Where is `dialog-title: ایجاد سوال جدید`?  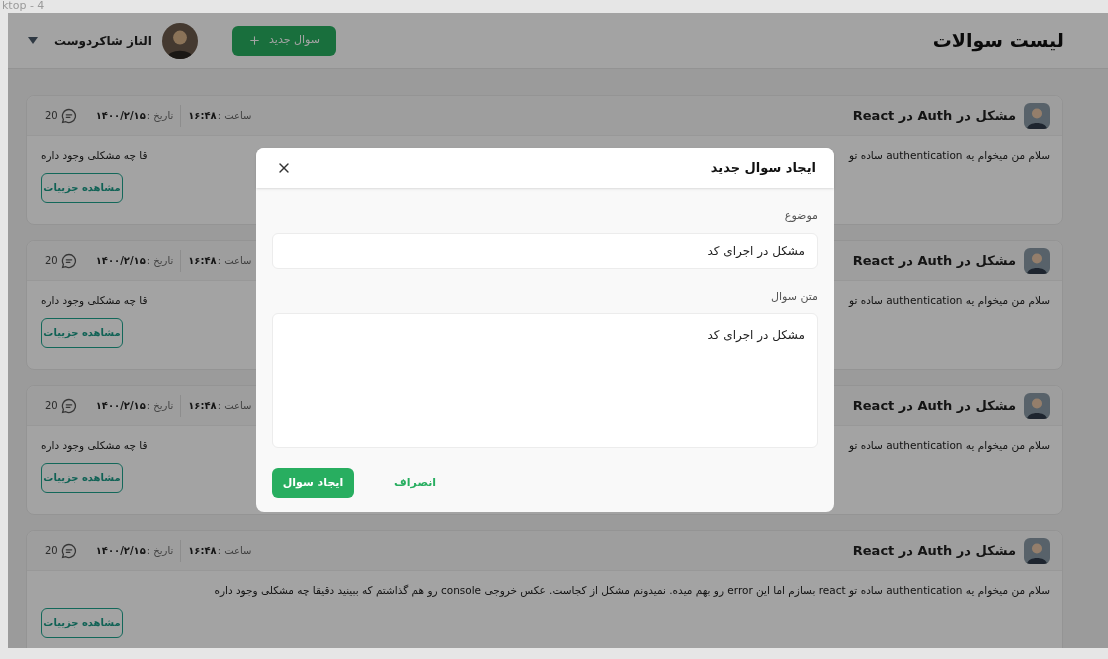
dialog-title: ایجاد سوال جدید is located at coordinates (763, 168).